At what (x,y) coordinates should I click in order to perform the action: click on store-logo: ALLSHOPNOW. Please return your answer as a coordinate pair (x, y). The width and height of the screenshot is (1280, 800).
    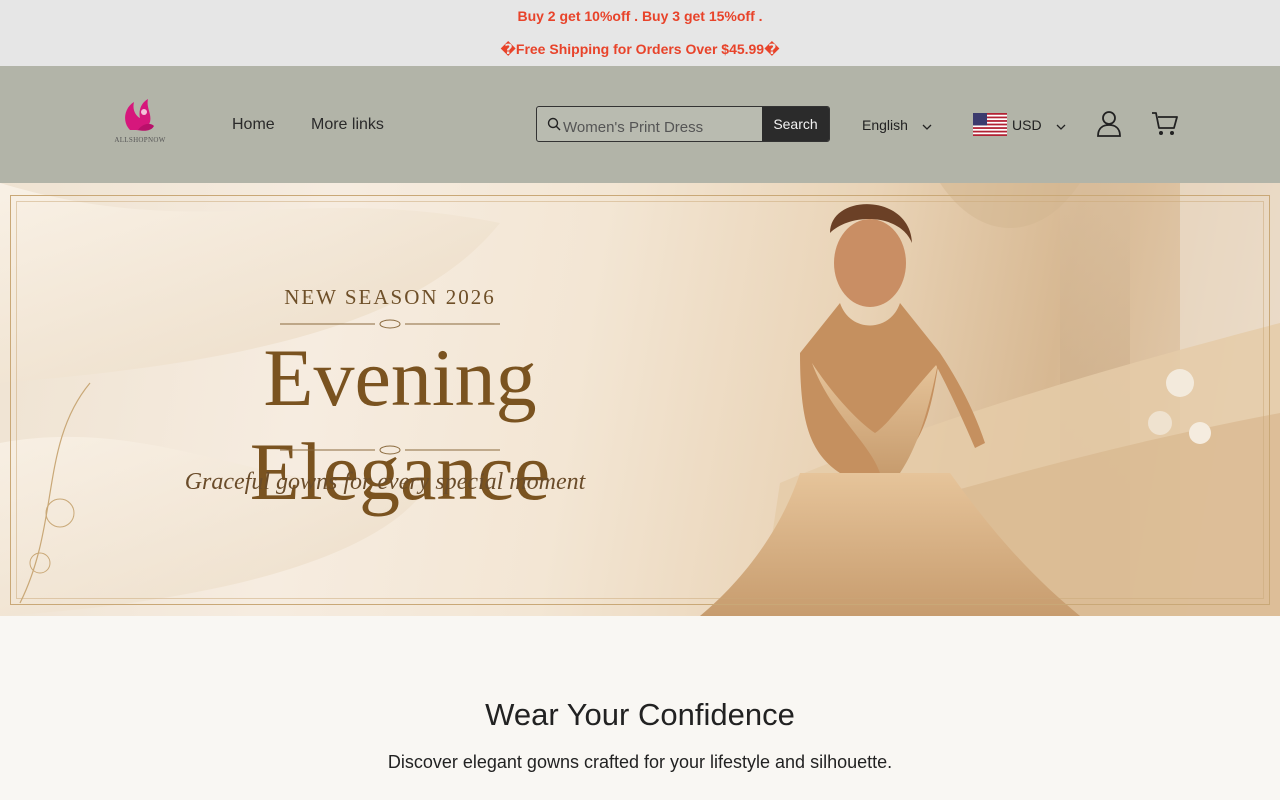
    Looking at the image, I should click on (140, 122).